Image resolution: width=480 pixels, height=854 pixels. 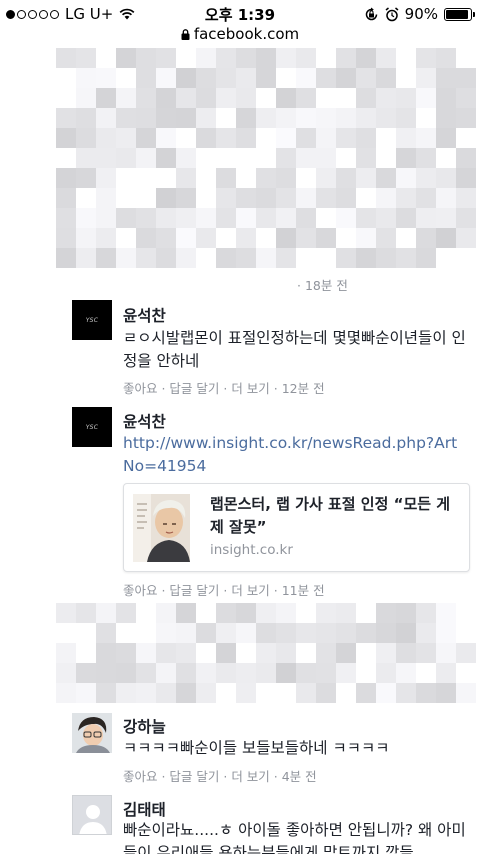 I want to click on comment-meta: 좋아요 · 답글 달기 · 더 보기 · 4분 전, so click(x=220, y=775).